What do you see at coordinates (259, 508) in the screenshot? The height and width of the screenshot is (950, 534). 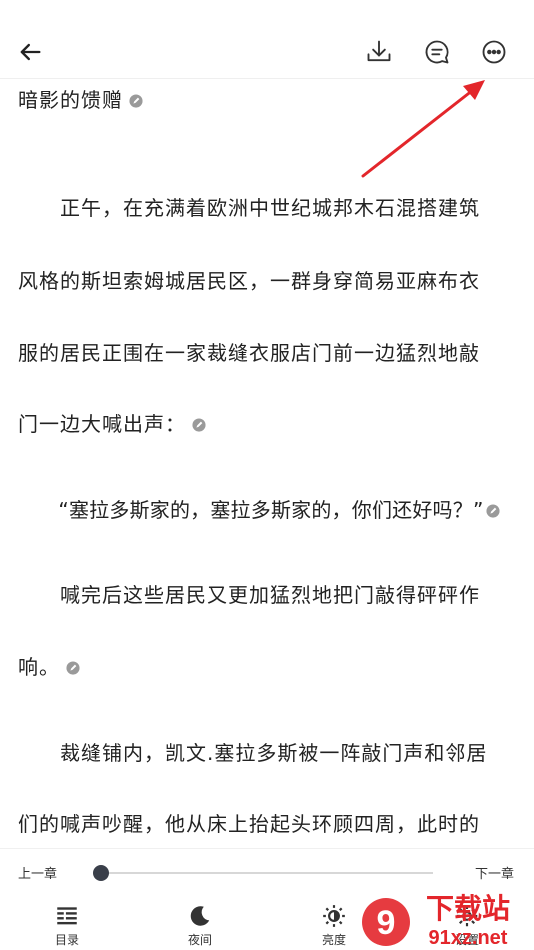 I see `text-line: “塞拉多斯家的，塞拉多斯家的，你们还好吗？”` at bounding box center [259, 508].